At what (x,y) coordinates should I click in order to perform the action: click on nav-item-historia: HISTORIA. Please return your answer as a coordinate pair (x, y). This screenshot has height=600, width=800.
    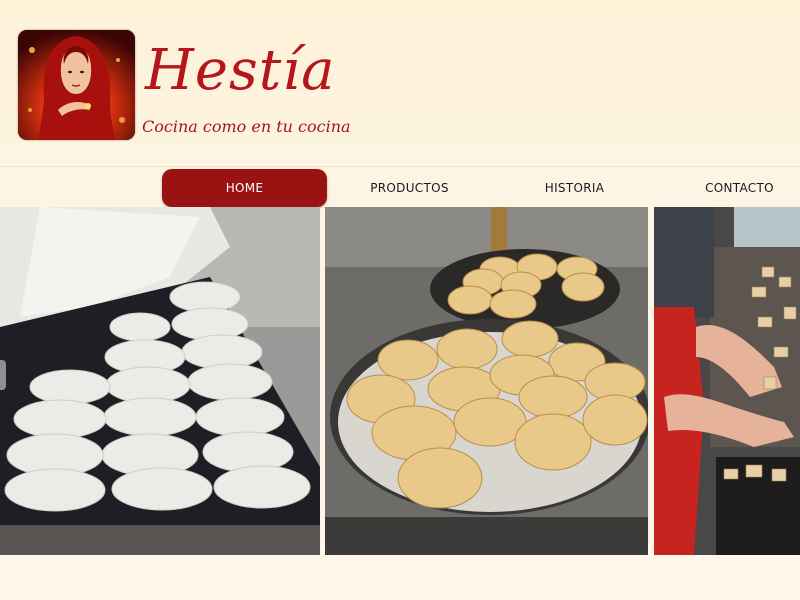
    Looking at the image, I should click on (574, 188).